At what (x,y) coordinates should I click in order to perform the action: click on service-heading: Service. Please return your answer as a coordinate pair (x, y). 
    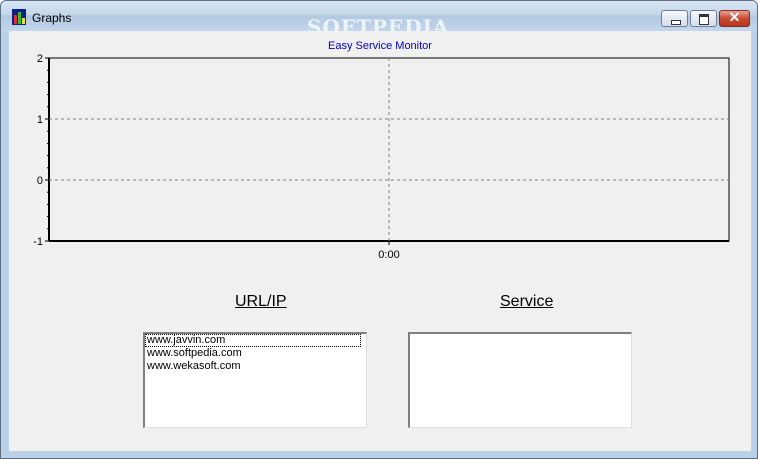
    Looking at the image, I should click on (527, 301).